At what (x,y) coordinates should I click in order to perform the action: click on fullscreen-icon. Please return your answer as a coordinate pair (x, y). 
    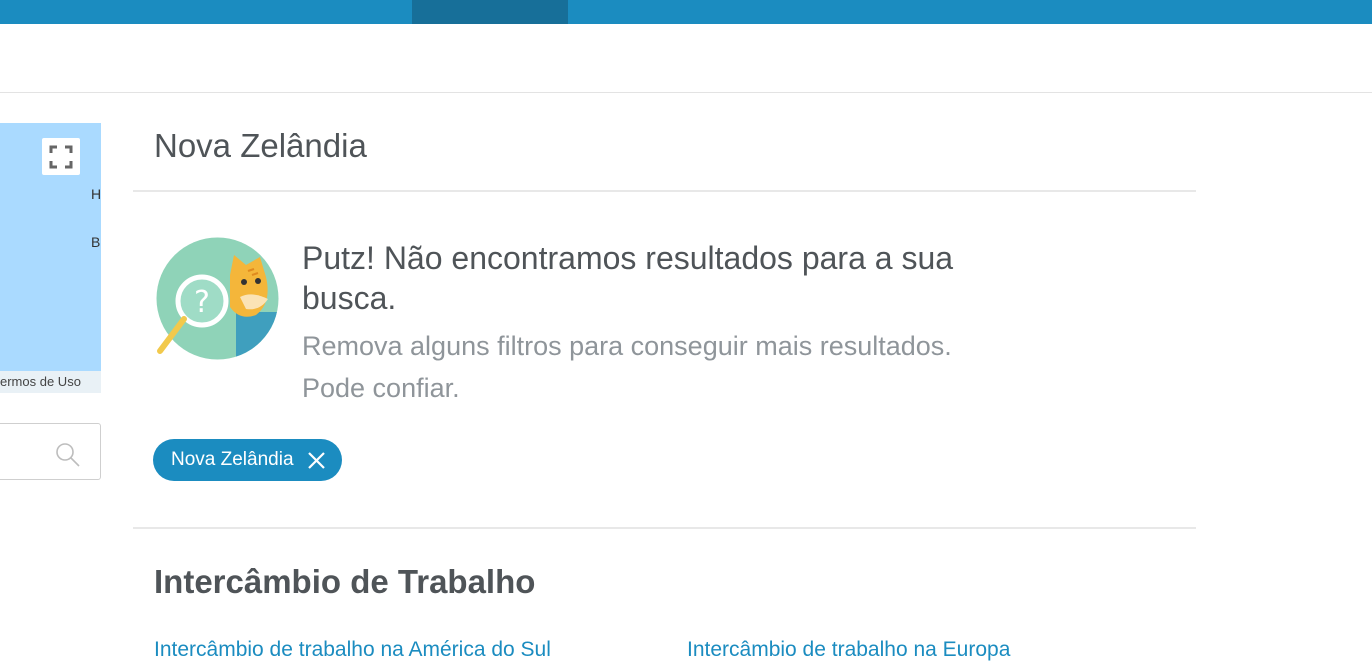
    Looking at the image, I should click on (61, 157).